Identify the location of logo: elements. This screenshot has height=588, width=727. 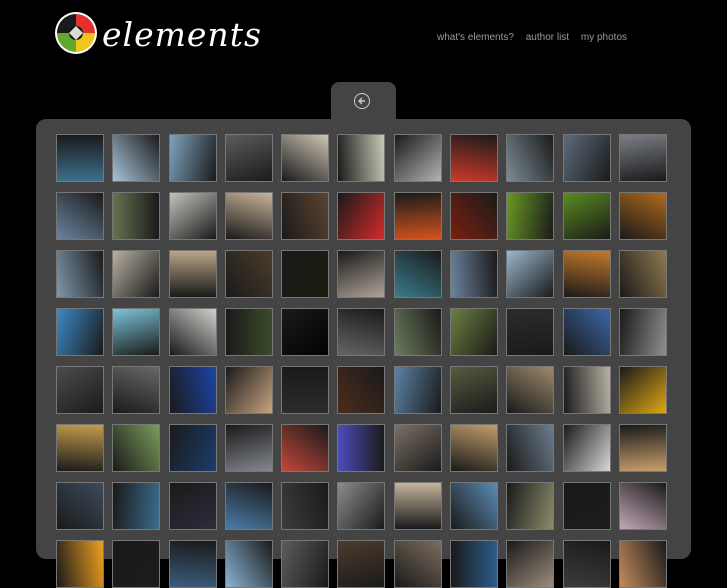
(166, 34).